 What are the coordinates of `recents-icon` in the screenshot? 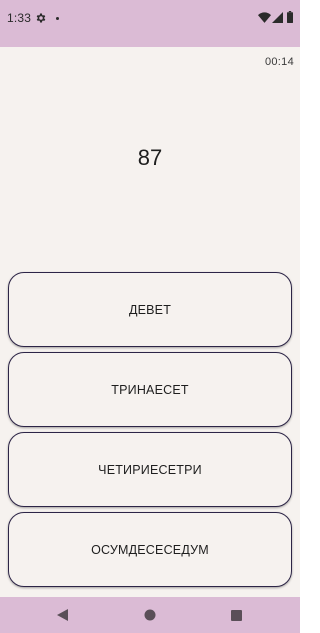 It's located at (236, 615).